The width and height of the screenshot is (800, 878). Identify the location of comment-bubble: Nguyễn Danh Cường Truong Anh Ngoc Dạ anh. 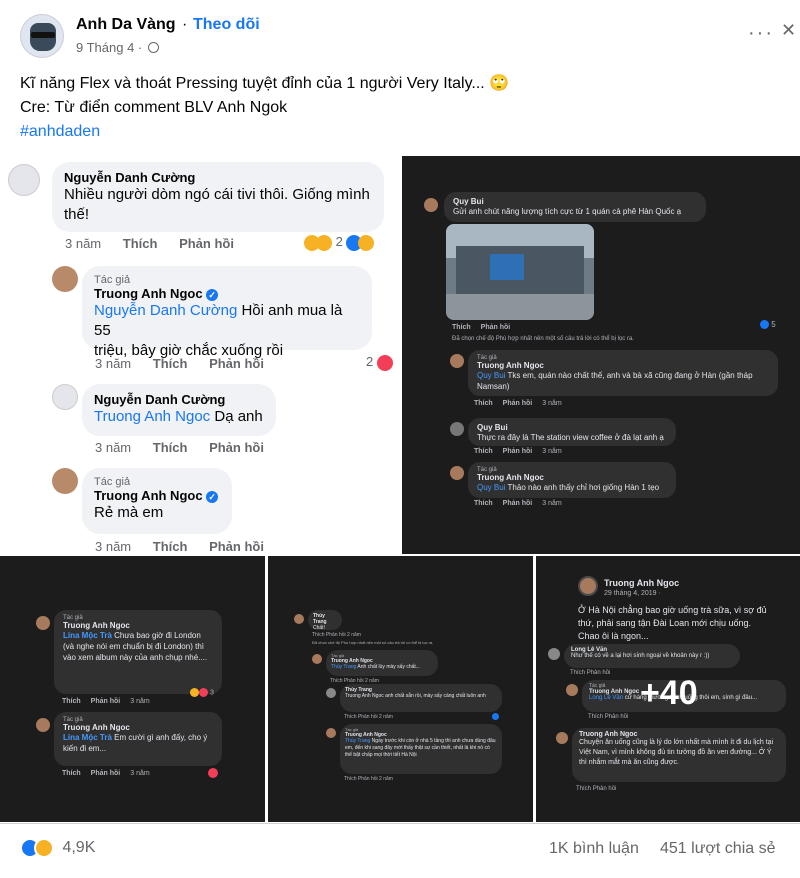
(179, 410).